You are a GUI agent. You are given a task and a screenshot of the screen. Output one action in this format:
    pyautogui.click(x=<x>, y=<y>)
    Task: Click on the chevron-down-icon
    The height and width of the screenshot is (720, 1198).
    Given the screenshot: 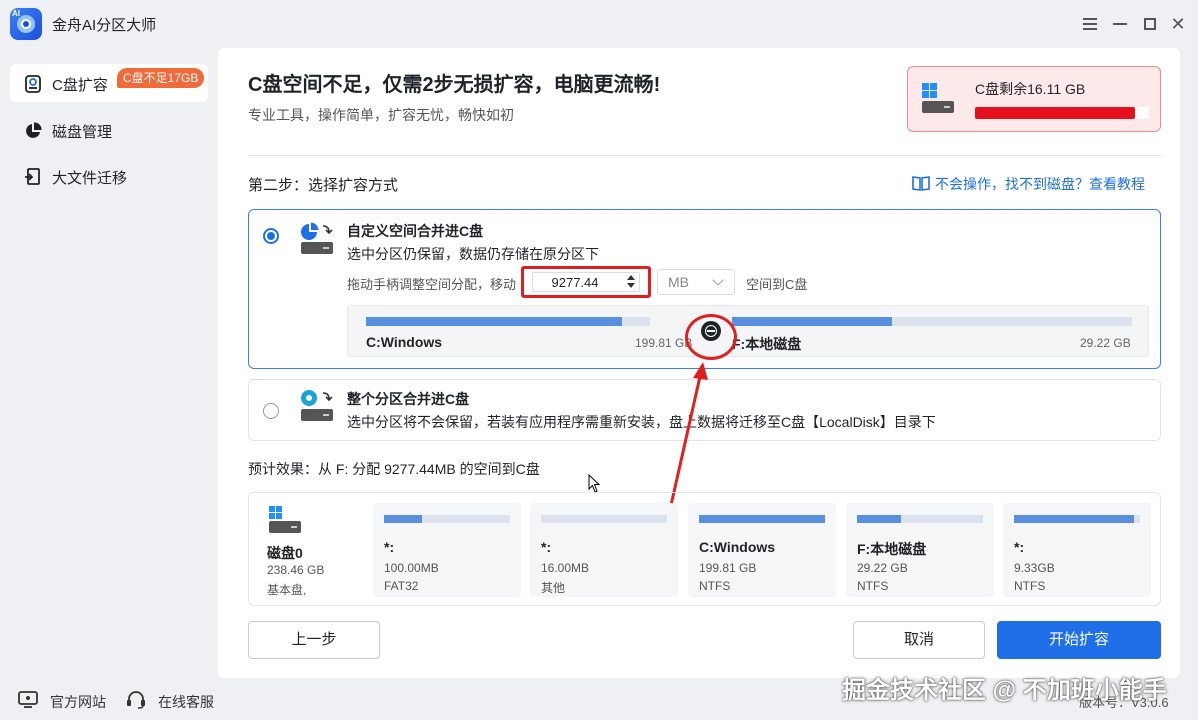 What is the action you would take?
    pyautogui.click(x=718, y=280)
    